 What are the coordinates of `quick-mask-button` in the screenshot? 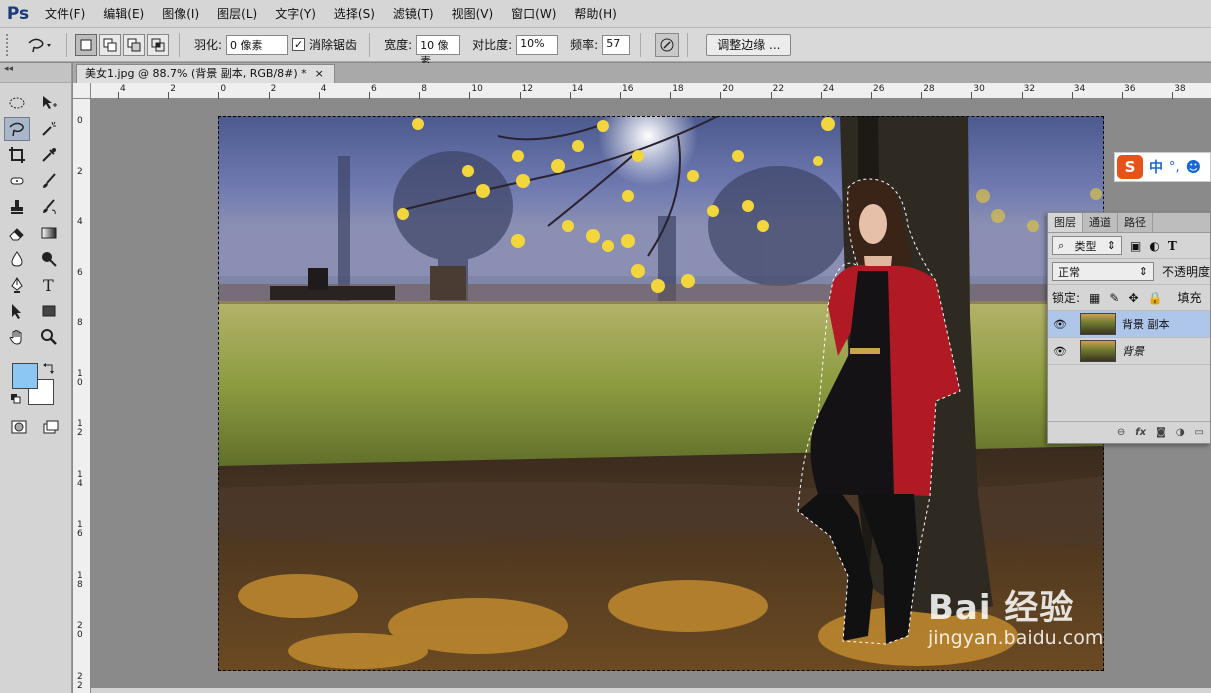 It's located at (19, 427).